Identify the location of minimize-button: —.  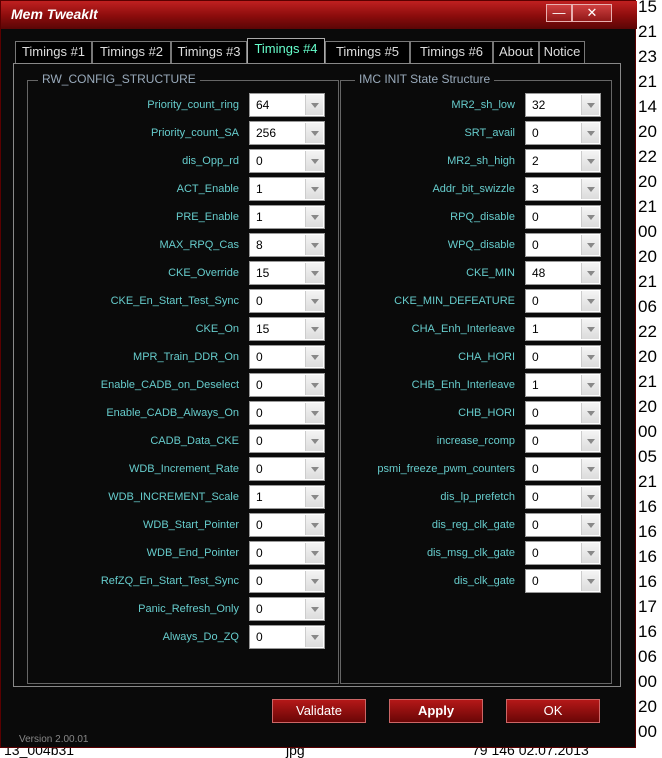
(559, 13).